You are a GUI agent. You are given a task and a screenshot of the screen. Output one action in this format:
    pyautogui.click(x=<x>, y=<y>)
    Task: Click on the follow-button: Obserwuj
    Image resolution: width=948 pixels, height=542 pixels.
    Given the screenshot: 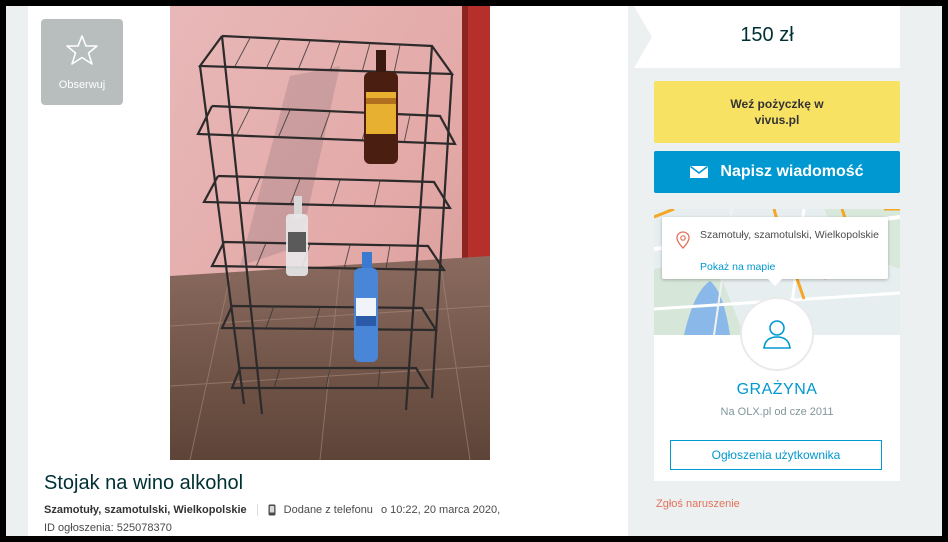 What is the action you would take?
    pyautogui.click(x=82, y=62)
    